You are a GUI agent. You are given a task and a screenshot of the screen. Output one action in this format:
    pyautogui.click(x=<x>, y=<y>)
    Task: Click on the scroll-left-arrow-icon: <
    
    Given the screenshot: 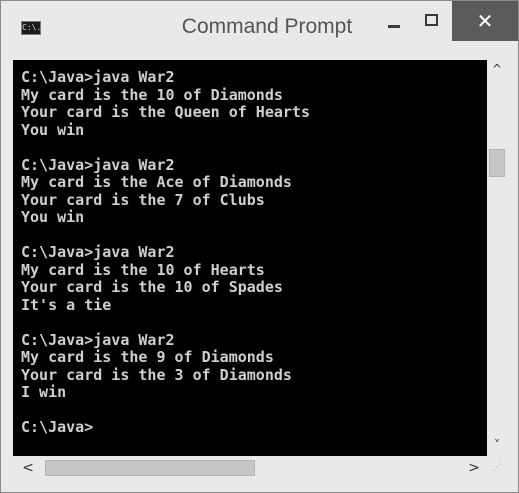 What is the action you would take?
    pyautogui.click(x=28, y=468)
    